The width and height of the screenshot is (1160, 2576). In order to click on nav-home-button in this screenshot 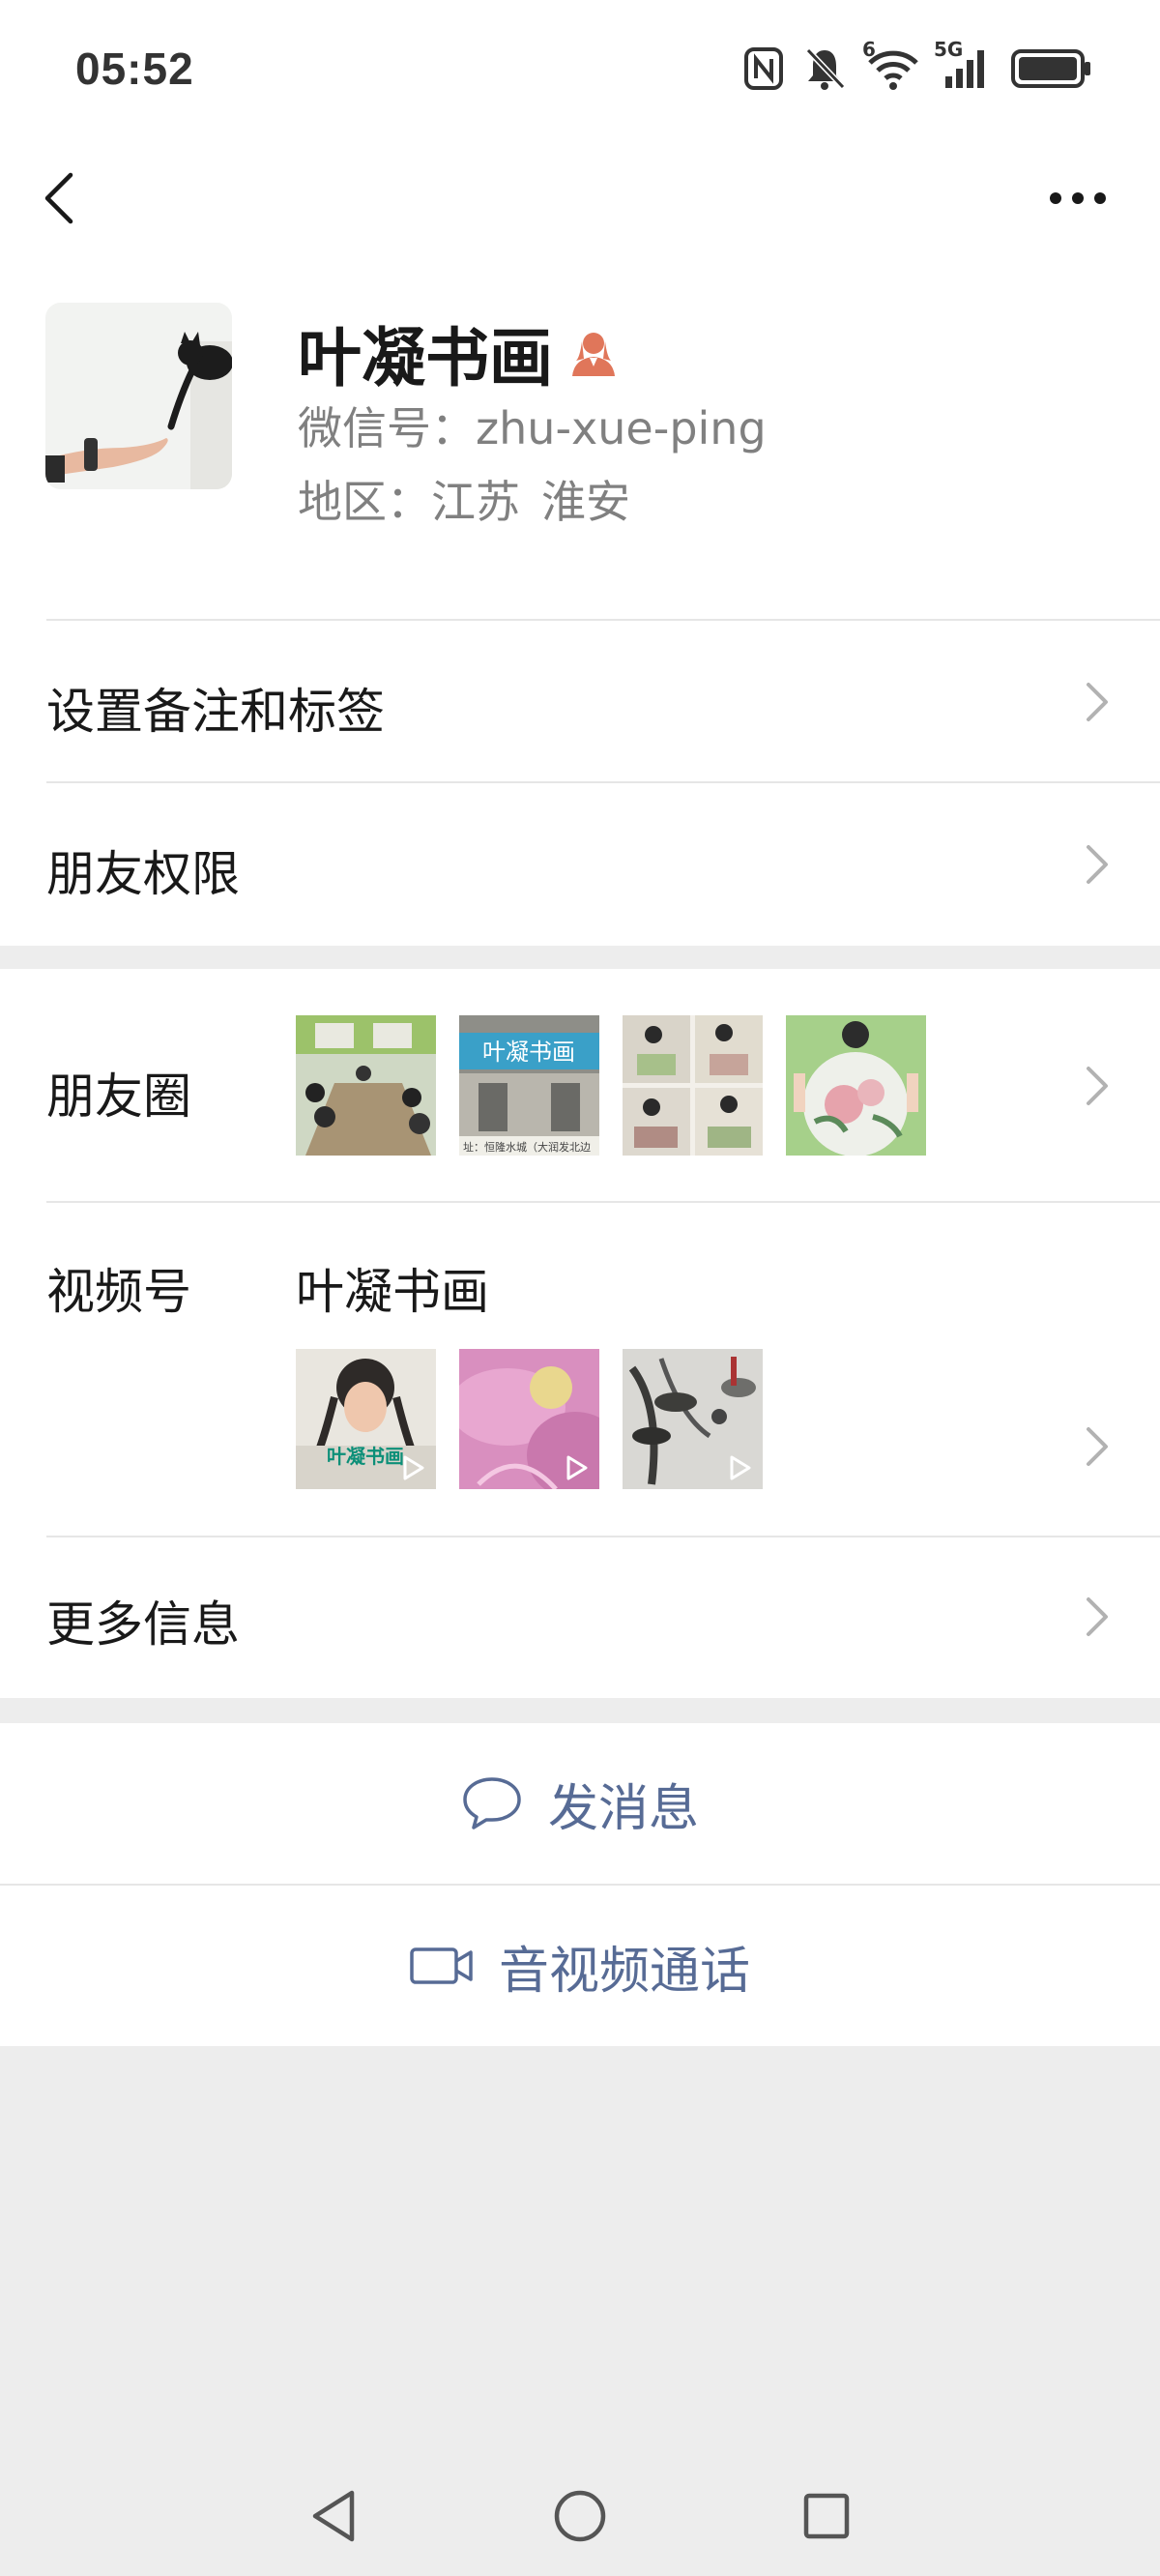, I will do `click(580, 2516)`.